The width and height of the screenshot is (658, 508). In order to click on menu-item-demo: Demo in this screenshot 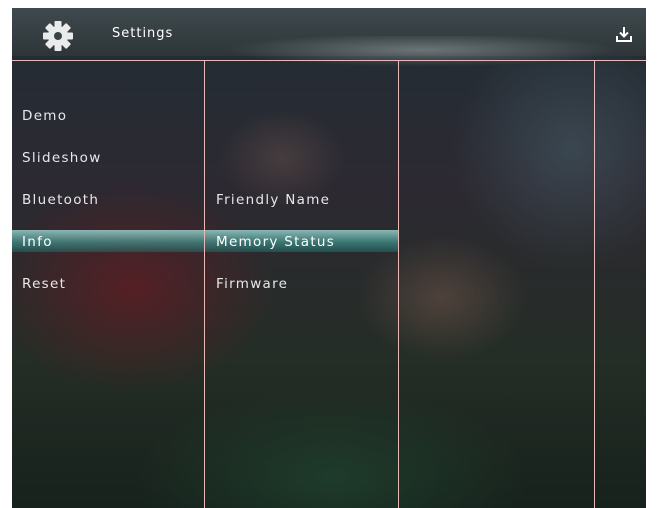, I will do `click(44, 116)`.